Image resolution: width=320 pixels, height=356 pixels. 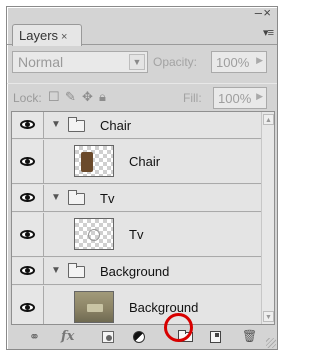 I want to click on fill-value: 100%, so click(x=235, y=98).